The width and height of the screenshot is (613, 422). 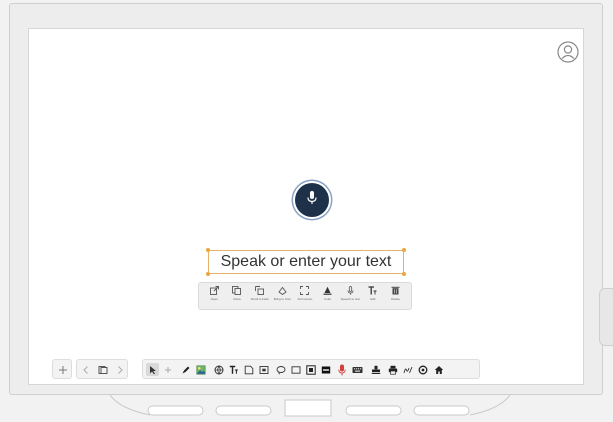 I want to click on edit-text-button: Edit, so click(x=372, y=297).